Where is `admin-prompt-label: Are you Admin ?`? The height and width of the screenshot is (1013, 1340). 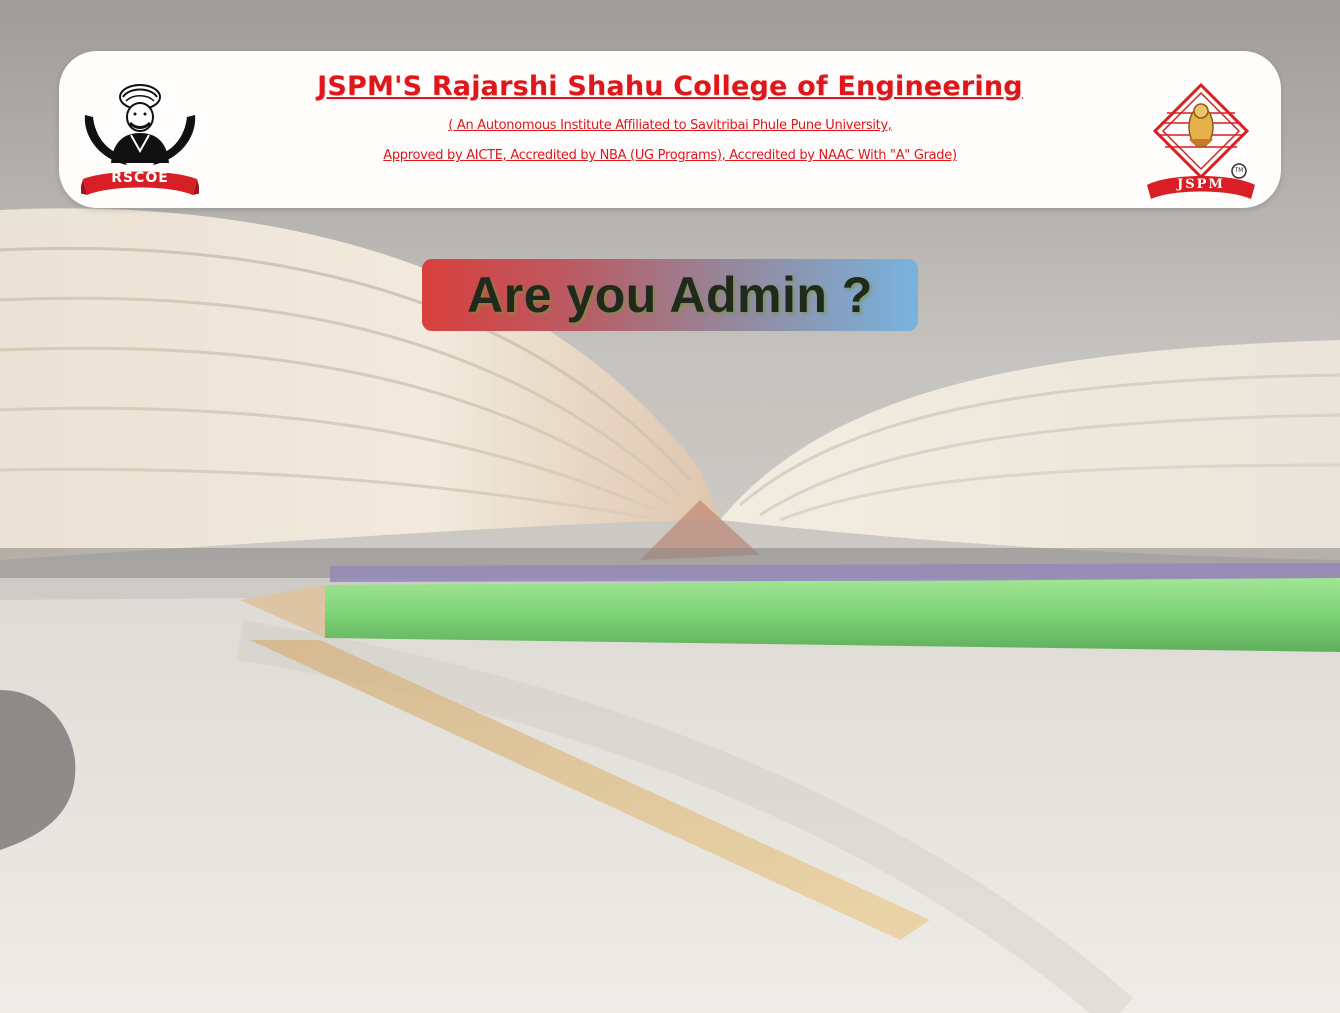 admin-prompt-label: Are you Admin ? is located at coordinates (670, 295).